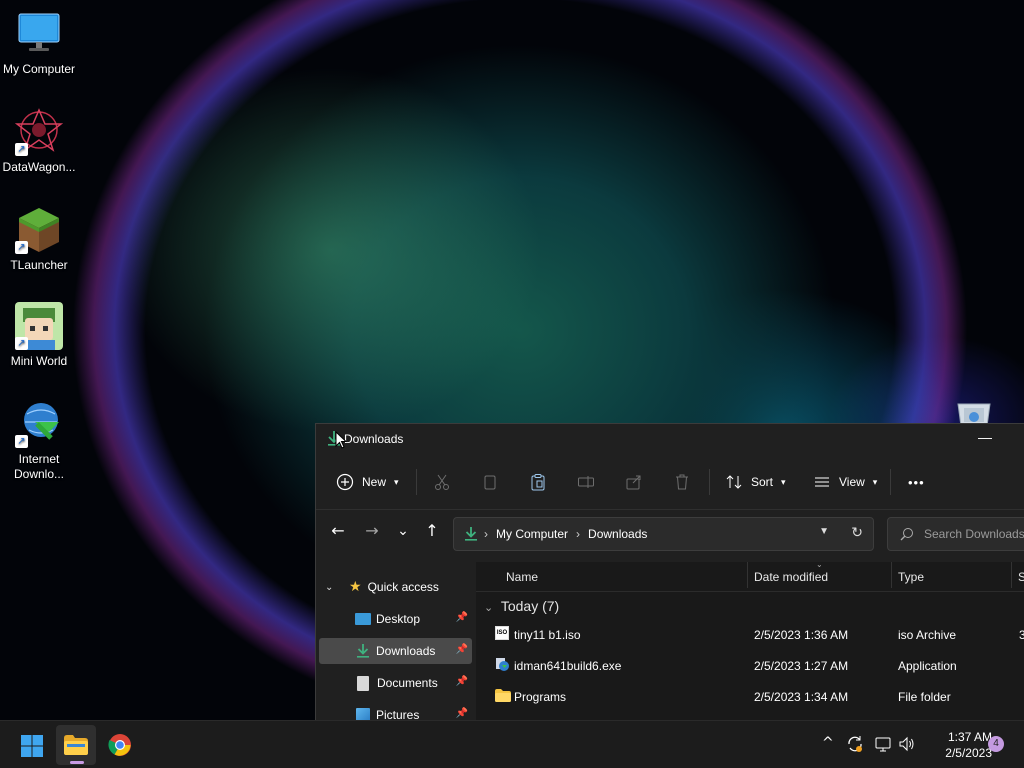 This screenshot has width=1024, height=768. I want to click on file-date: 2/5/2023 1:36 AM, so click(801, 635).